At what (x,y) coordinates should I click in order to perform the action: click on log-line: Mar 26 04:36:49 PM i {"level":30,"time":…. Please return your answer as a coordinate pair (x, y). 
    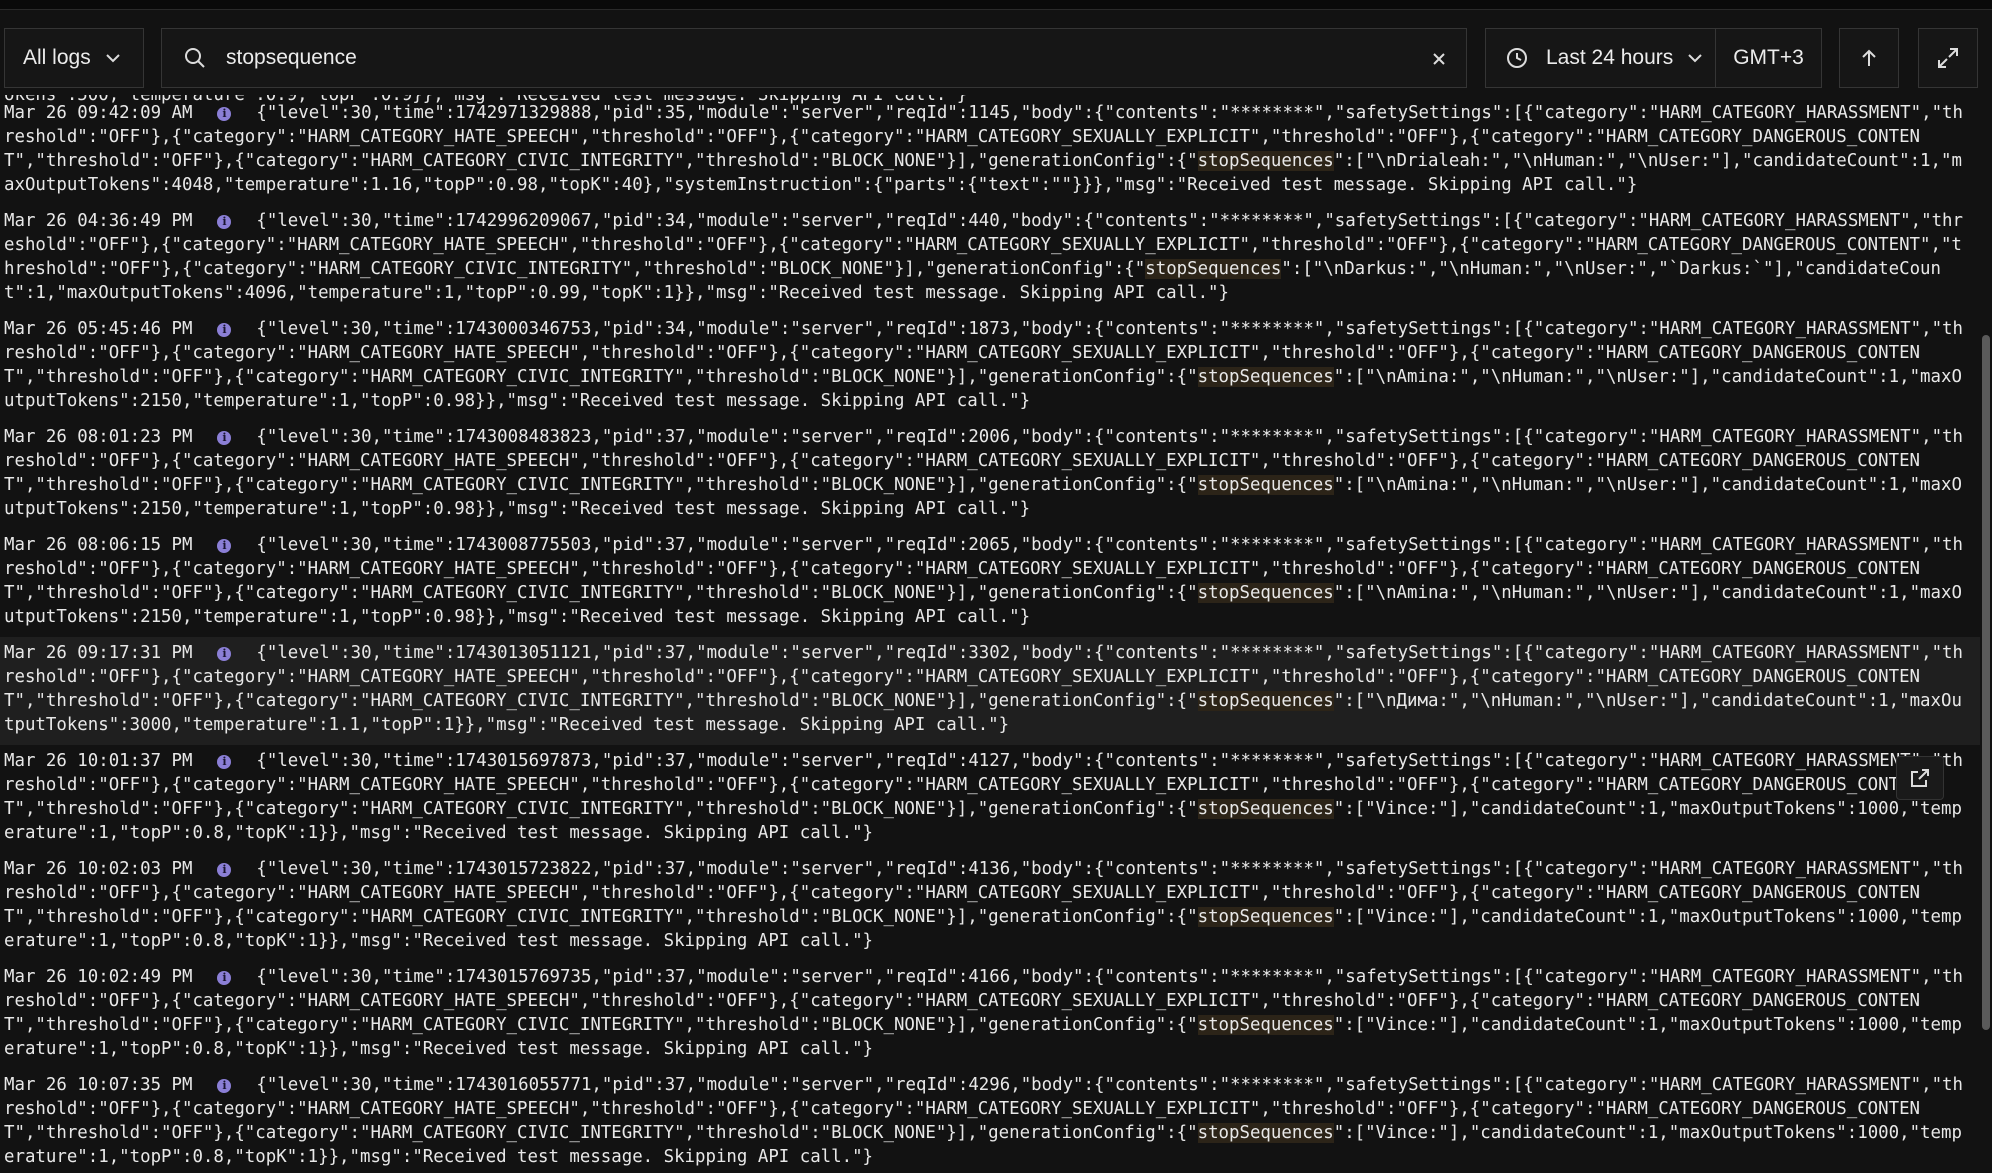
    Looking at the image, I should click on (984, 257).